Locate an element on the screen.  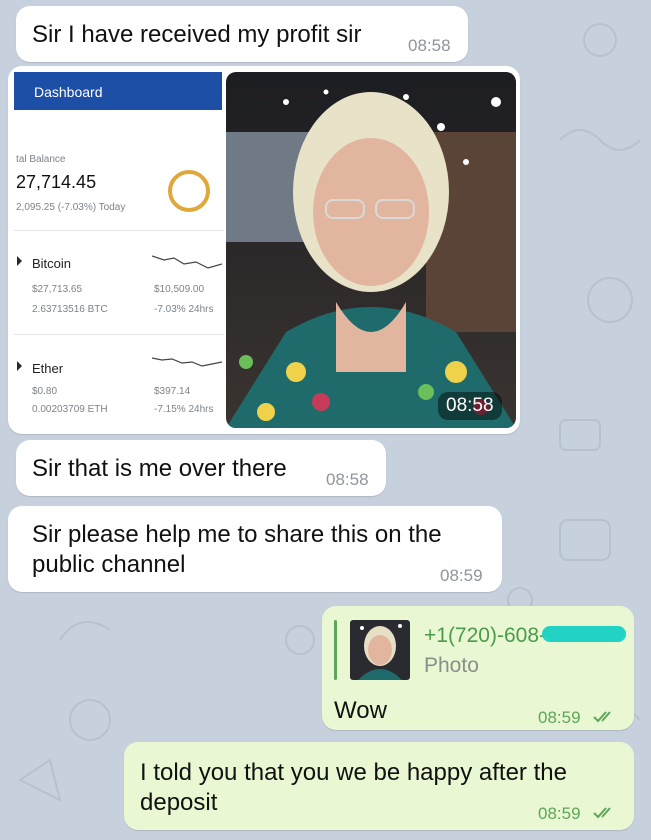
balance-ring-icon is located at coordinates (189, 191).